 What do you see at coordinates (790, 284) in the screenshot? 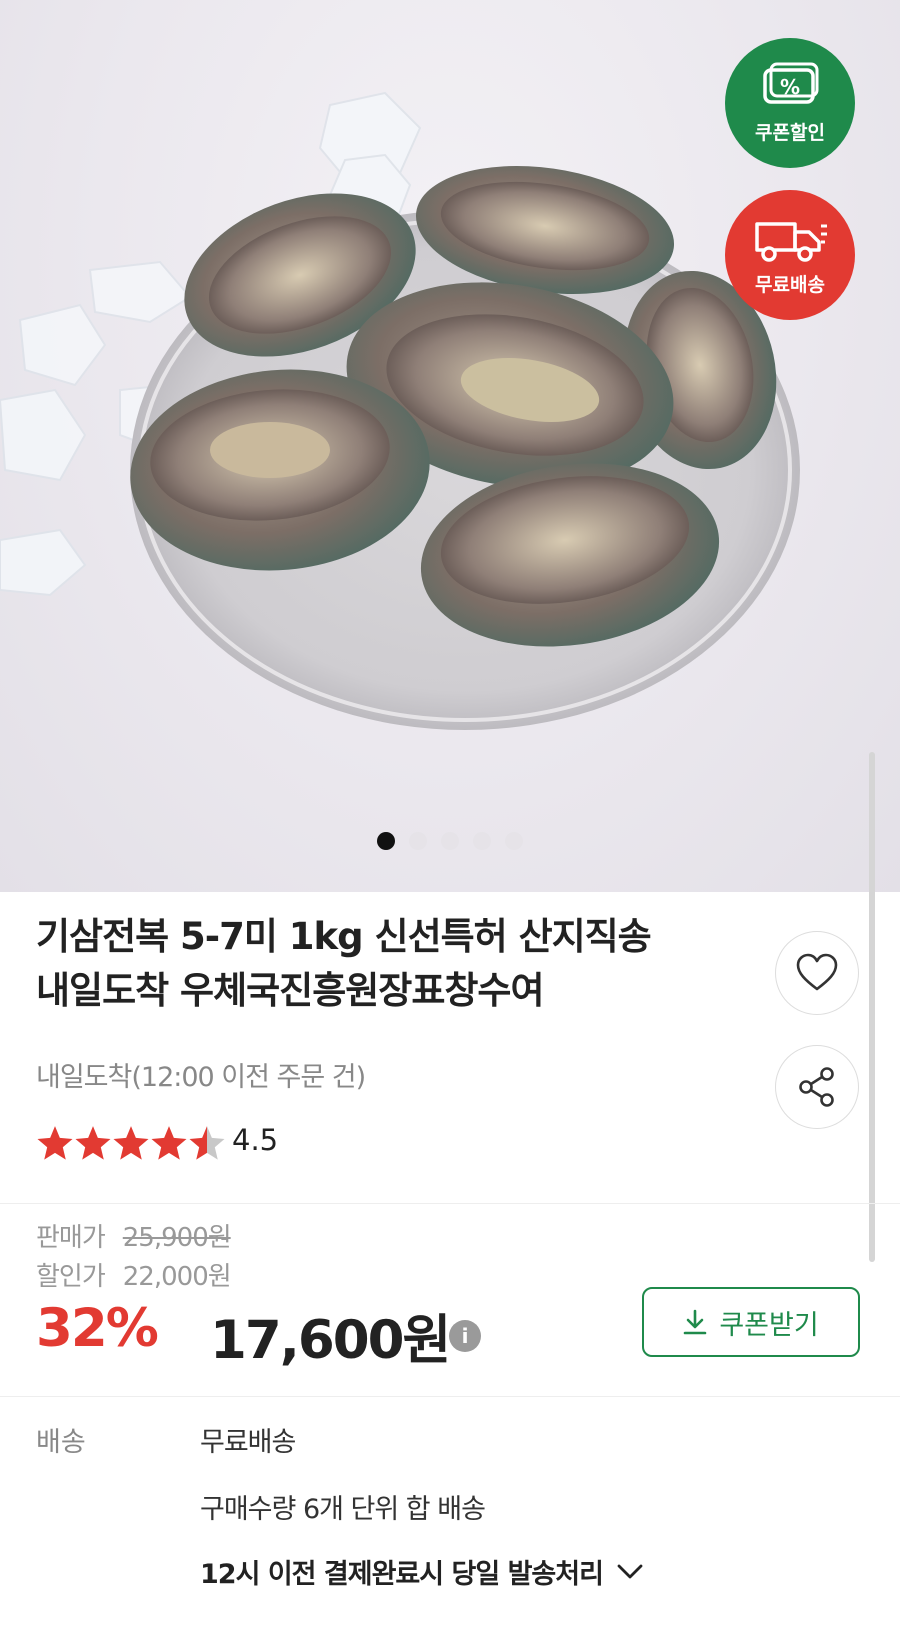
I see `free-shipping-badge-label: 무료배송` at bounding box center [790, 284].